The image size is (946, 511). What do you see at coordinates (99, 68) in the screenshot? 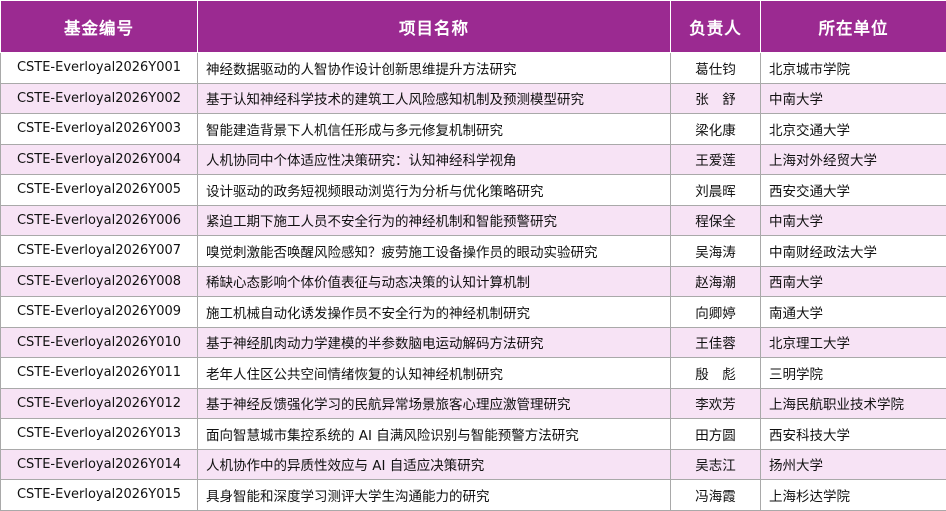
I see `fund-id-cell: CSTE-Everloyal2026Y001` at bounding box center [99, 68].